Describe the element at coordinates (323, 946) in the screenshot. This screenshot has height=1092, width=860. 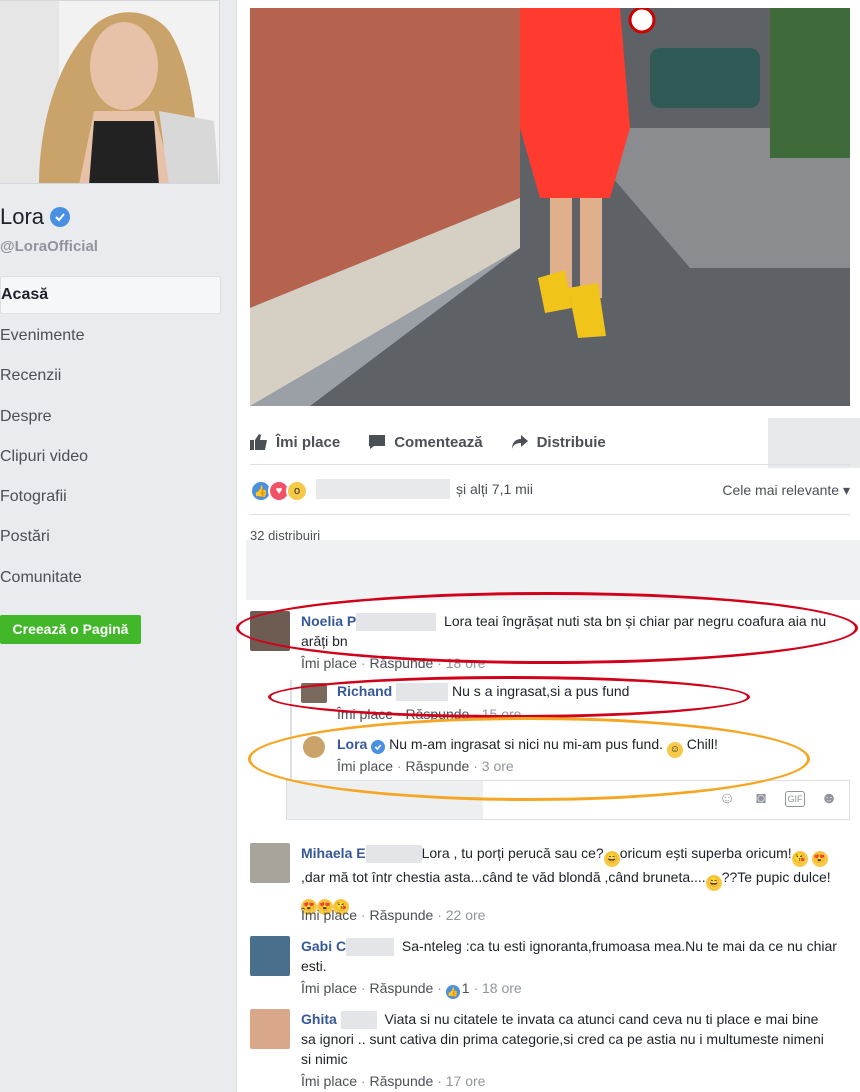
I see `comment-author: Gabi C` at that location.